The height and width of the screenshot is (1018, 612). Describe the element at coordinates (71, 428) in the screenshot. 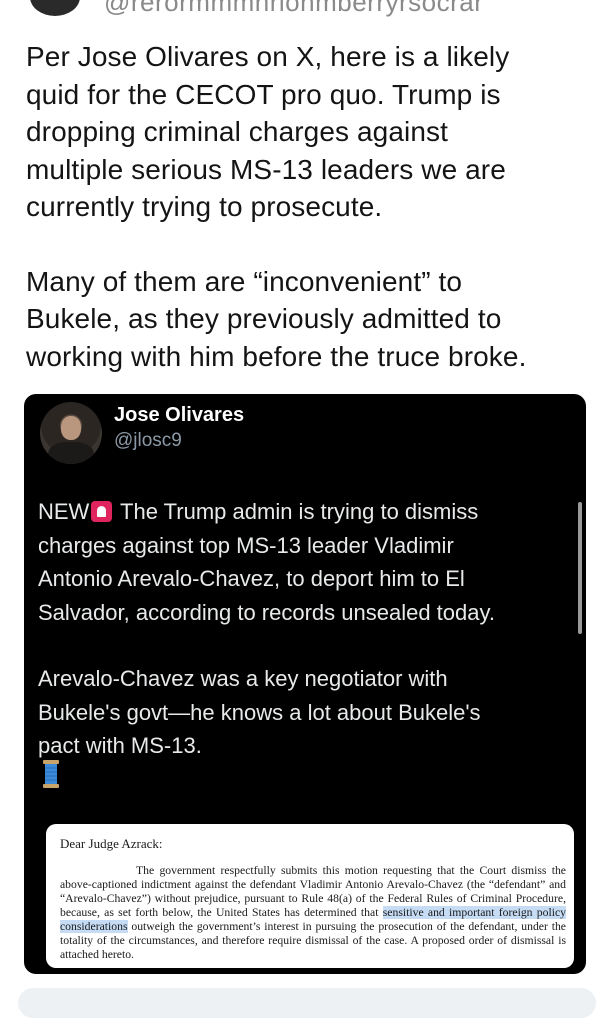

I see `avatar-face` at that location.